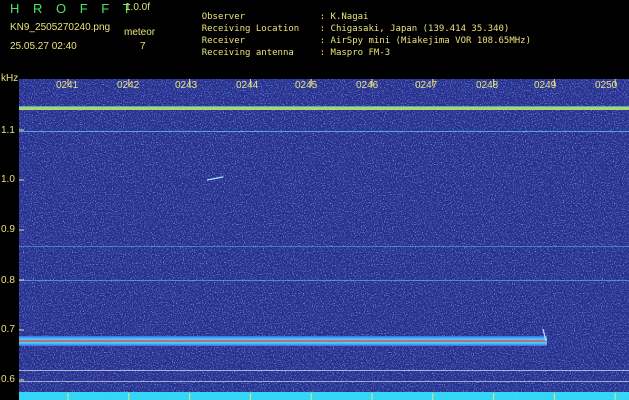  I want to click on x-tick-label: 0243, so click(186, 85).